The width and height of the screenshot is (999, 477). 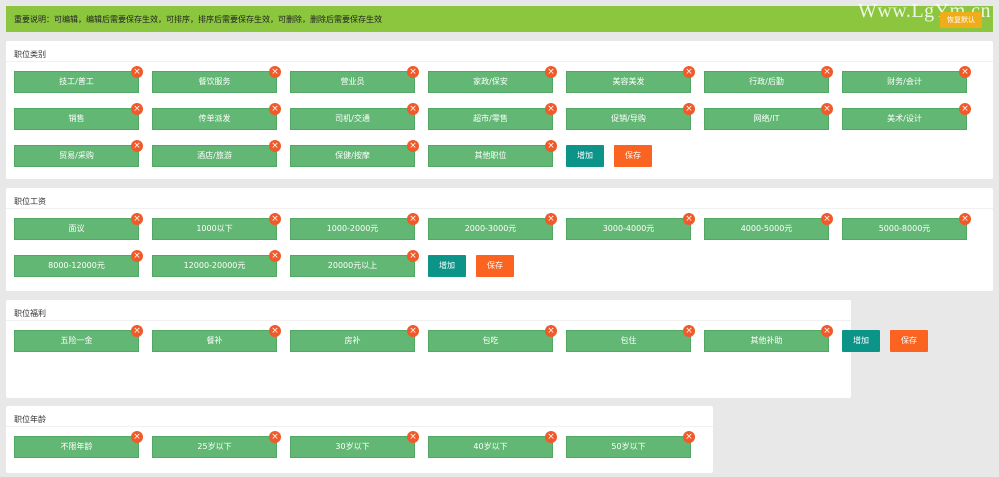 I want to click on tag-label: 销售, so click(x=76, y=118).